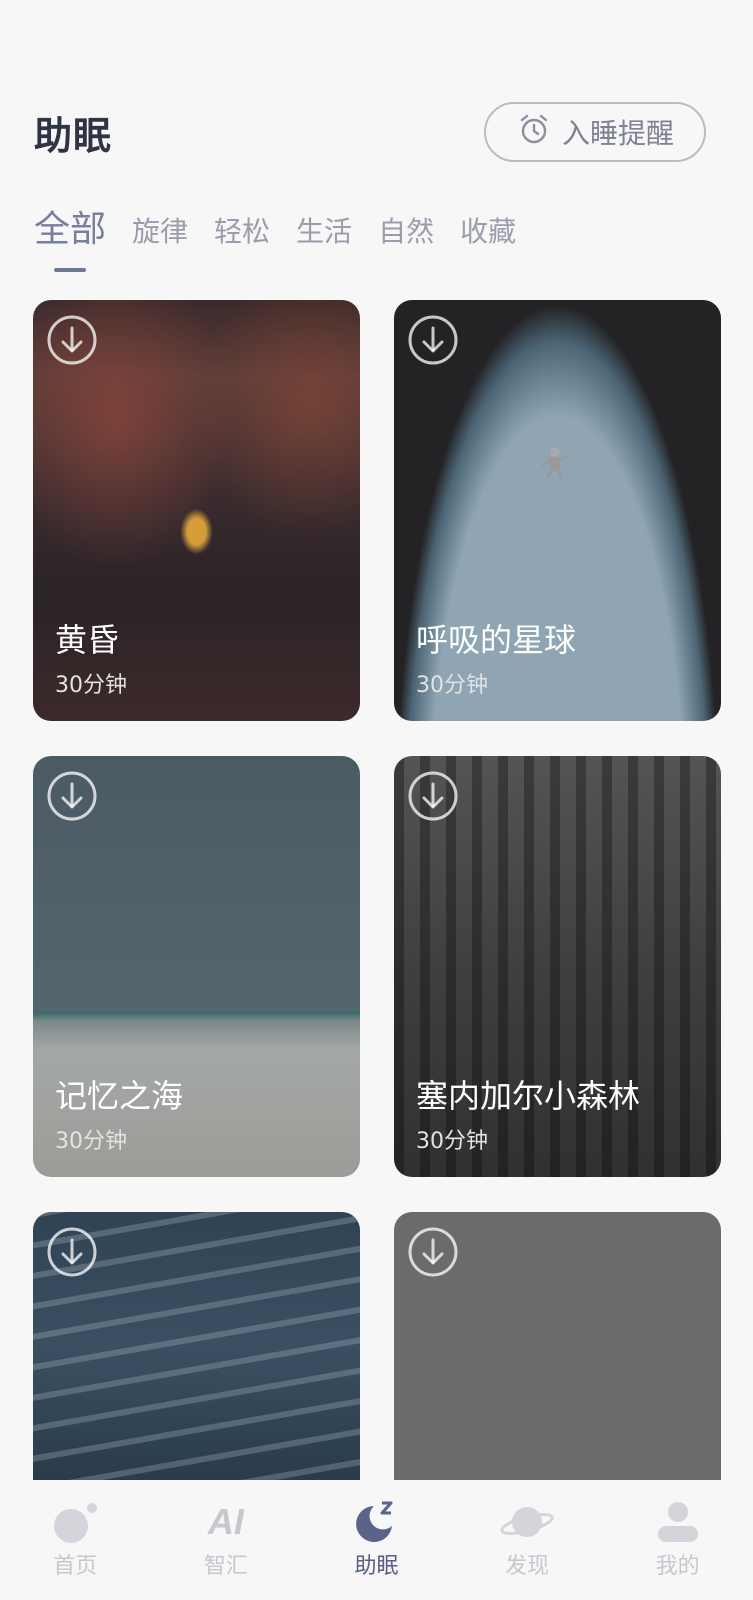  Describe the element at coordinates (557, 966) in the screenshot. I see `sound-card: 塞内加尔小森林 30分钟` at that location.